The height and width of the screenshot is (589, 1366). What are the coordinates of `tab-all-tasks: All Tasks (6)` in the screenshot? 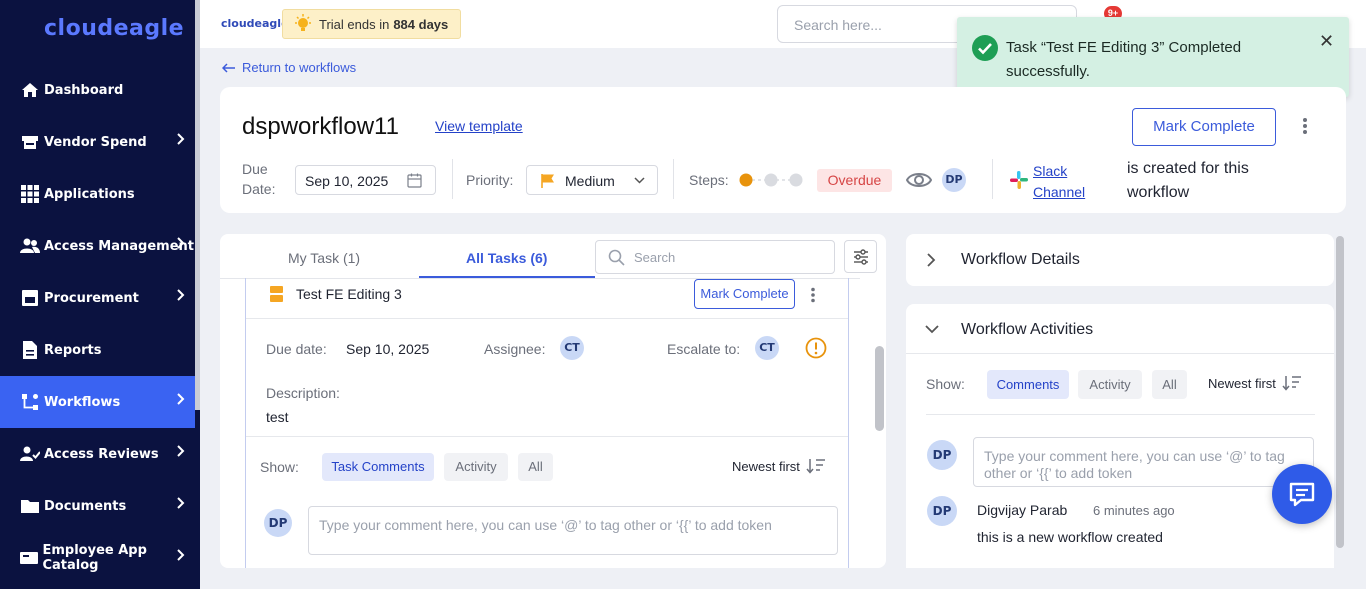 It's located at (506, 258).